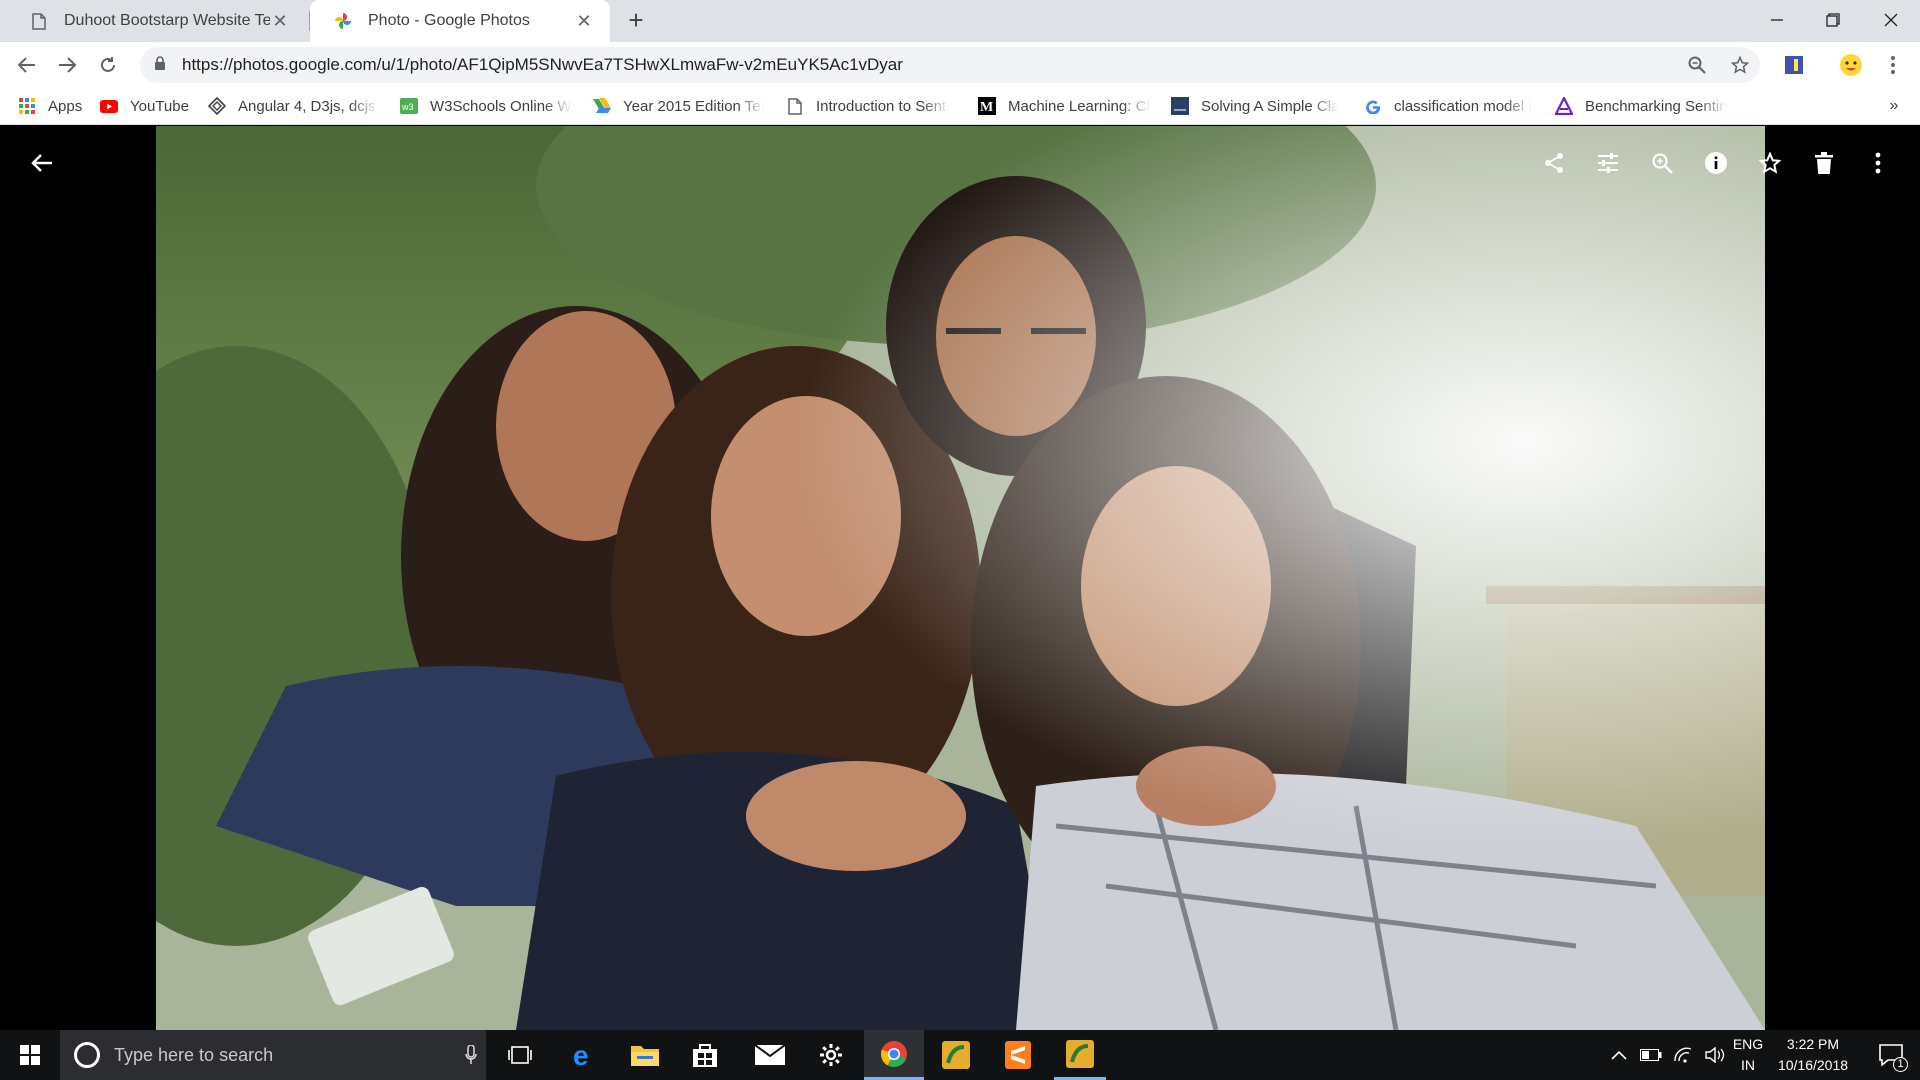 The height and width of the screenshot is (1080, 1920). I want to click on angular-icon, so click(217, 106).